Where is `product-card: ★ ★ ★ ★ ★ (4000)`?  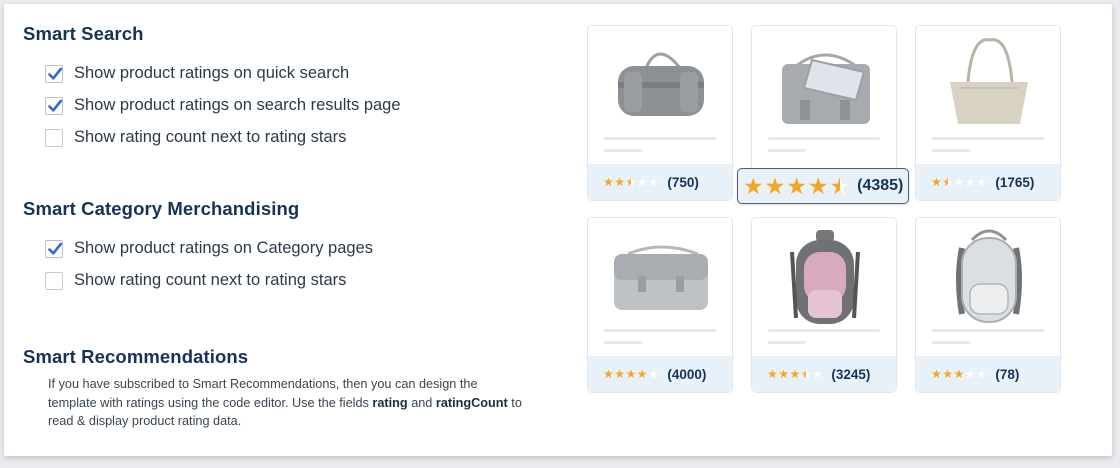 product-card: ★ ★ ★ ★ ★ (4000) is located at coordinates (660, 305).